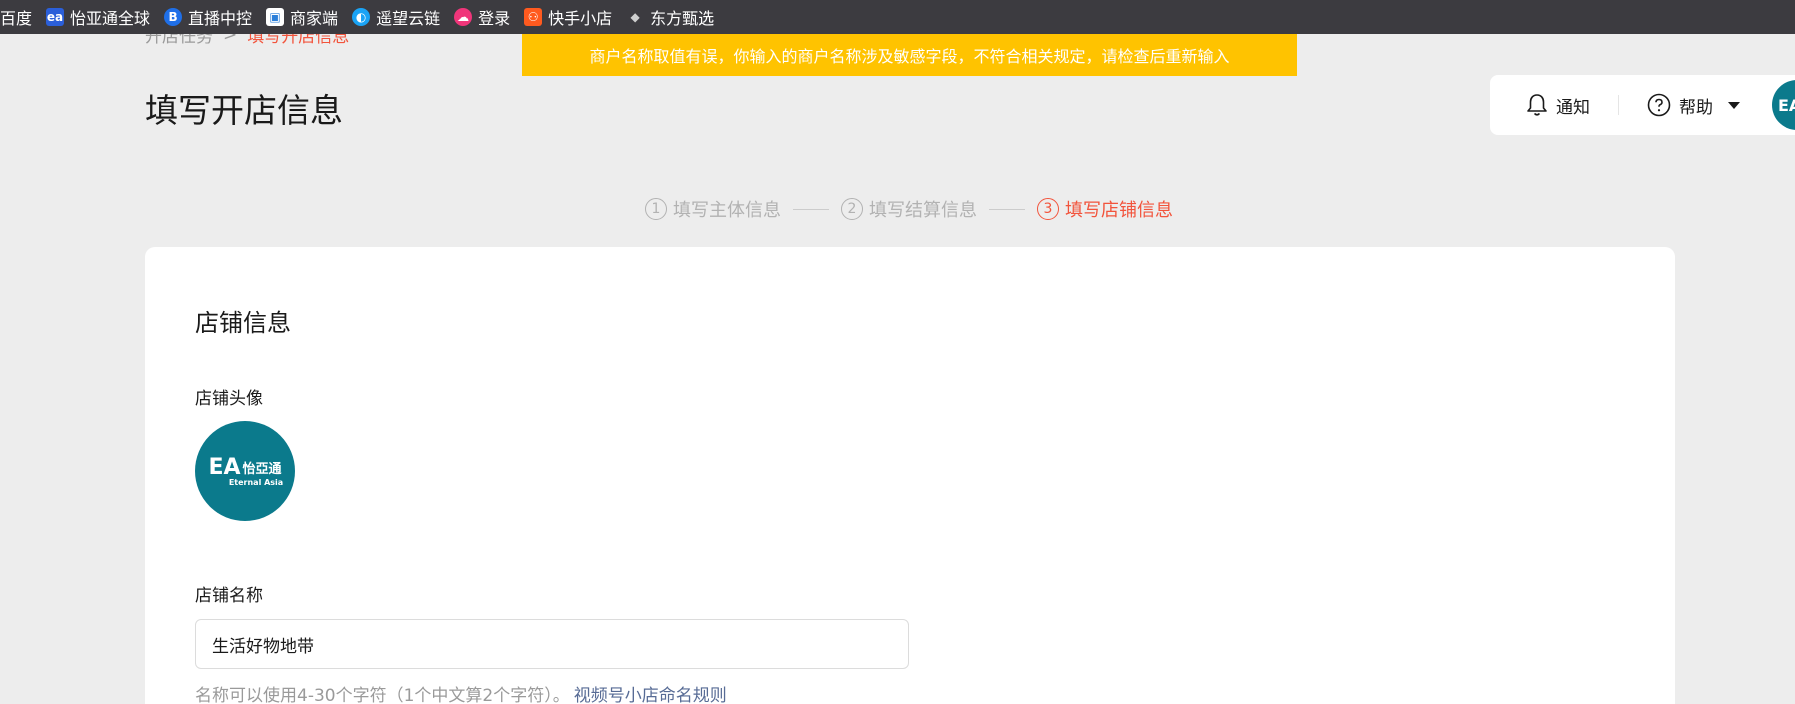  I want to click on step-number: 3, so click(1048, 209).